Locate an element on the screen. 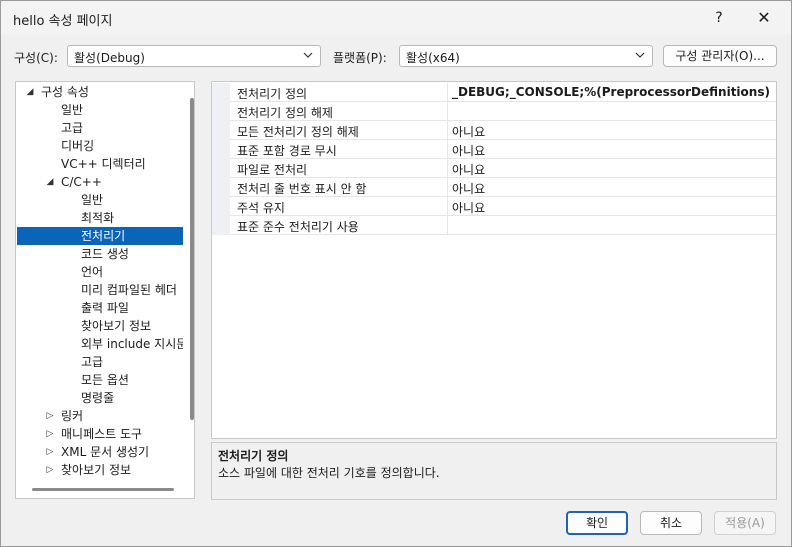 The image size is (792, 547). property-row: 주석 유지 아니요 is located at coordinates (494, 206).